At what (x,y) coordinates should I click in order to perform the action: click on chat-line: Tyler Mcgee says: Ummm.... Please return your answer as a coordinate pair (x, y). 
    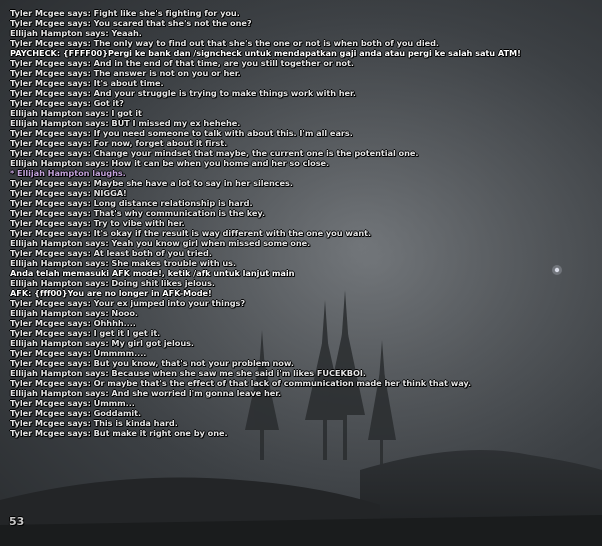
    Looking at the image, I should click on (72, 403).